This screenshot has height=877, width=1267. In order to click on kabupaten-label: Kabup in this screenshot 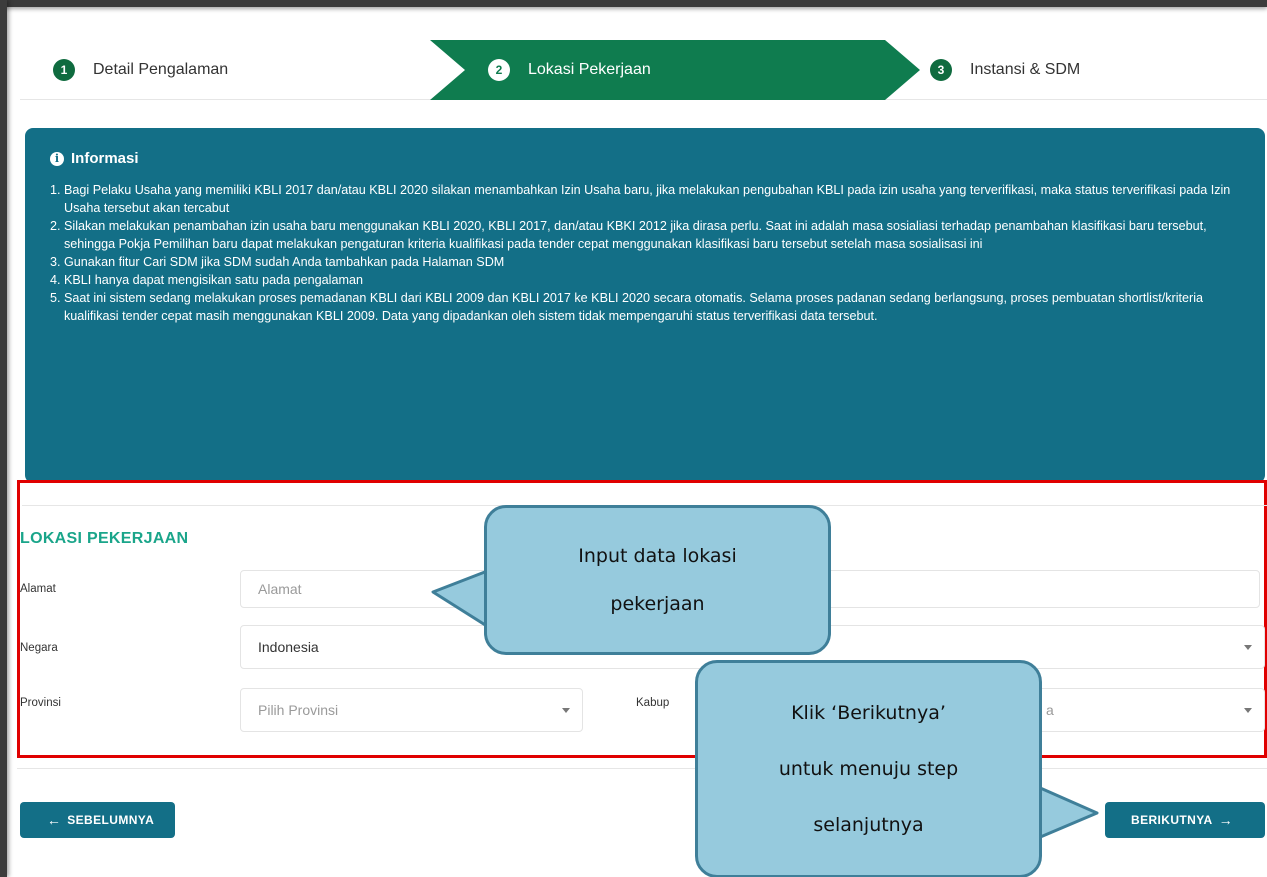, I will do `click(653, 703)`.